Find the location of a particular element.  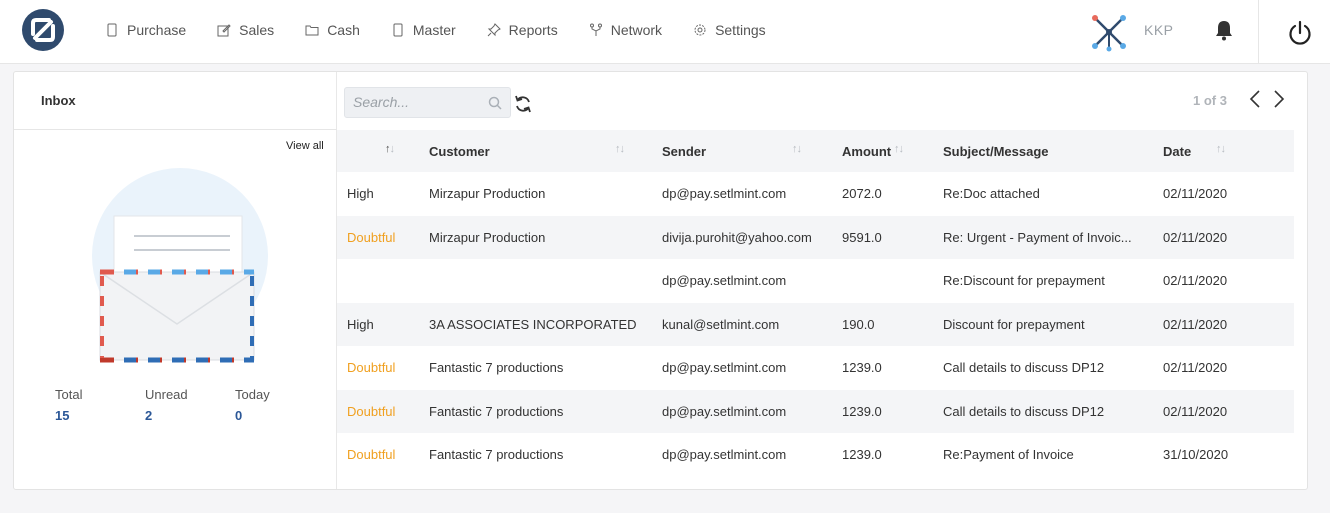

subject-cell: Re:Discount for prepayment is located at coordinates (1024, 281).